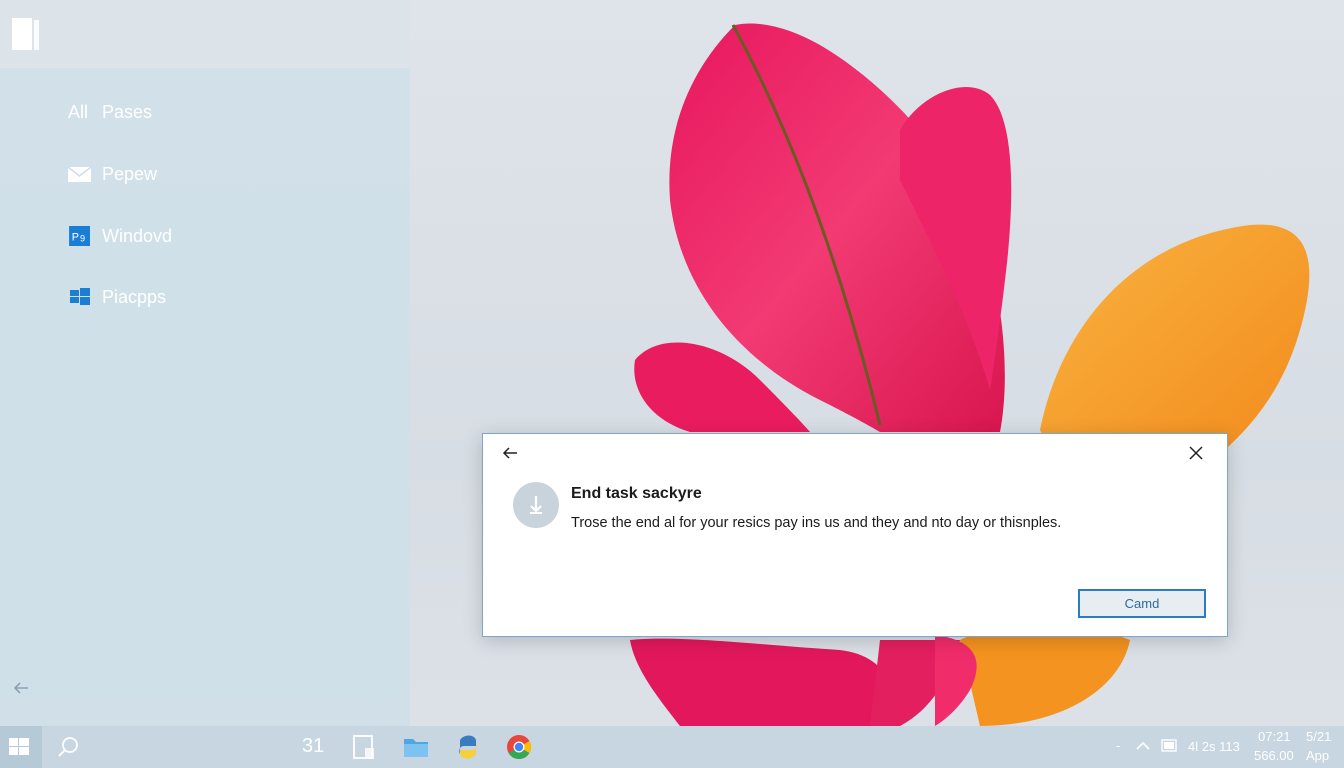 The height and width of the screenshot is (768, 1344). I want to click on chevron-up-icon, so click(1143, 746).